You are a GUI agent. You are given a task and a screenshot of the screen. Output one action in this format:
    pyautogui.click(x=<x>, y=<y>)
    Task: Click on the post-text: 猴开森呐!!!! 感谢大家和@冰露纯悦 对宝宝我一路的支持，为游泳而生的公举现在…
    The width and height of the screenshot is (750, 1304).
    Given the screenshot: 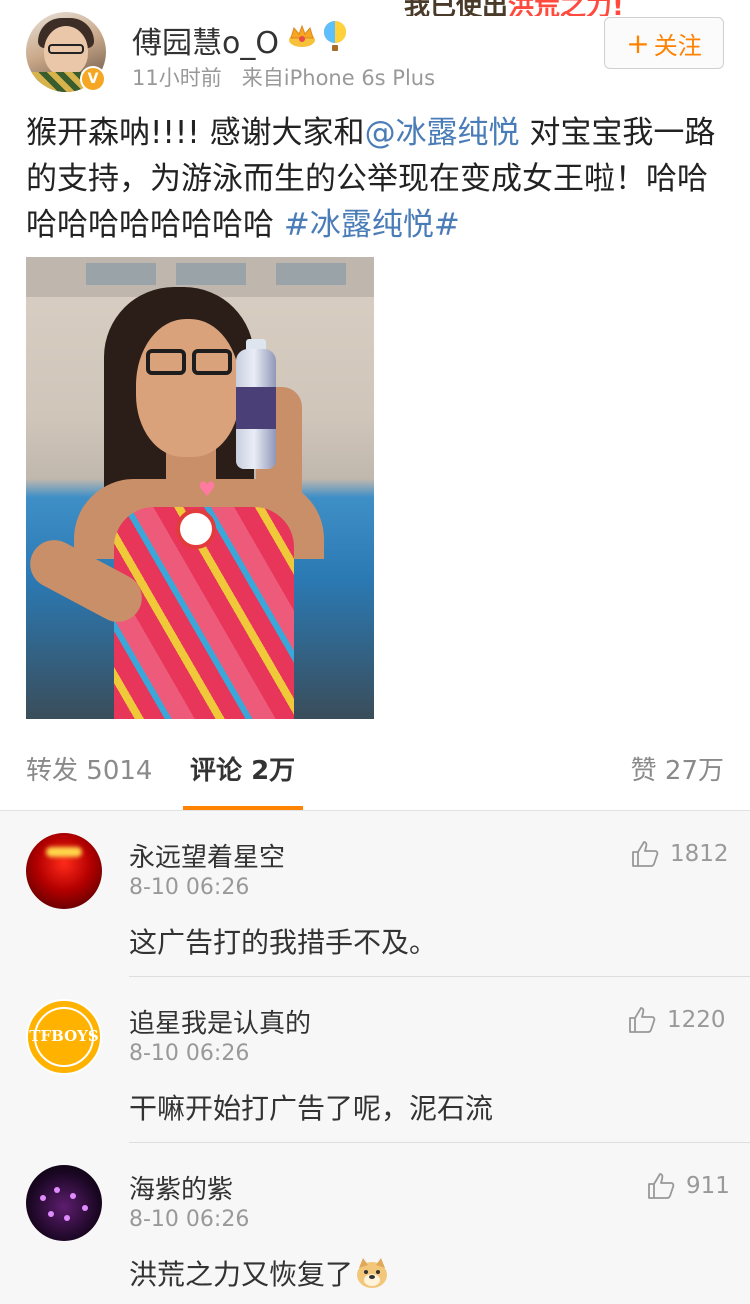 What is the action you would take?
    pyautogui.click(x=371, y=179)
    